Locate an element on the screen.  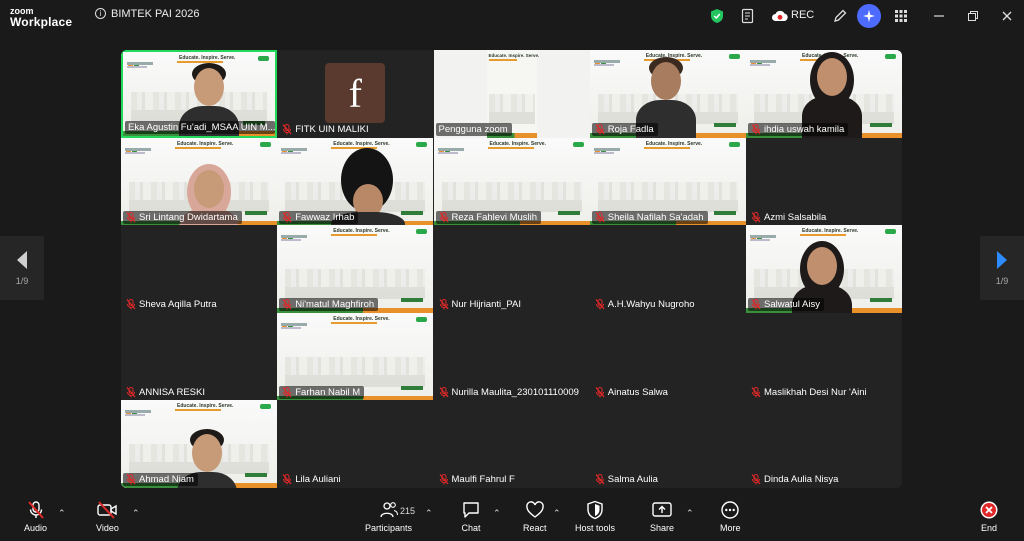
meeting-info-icon: i is located at coordinates (100, 13).